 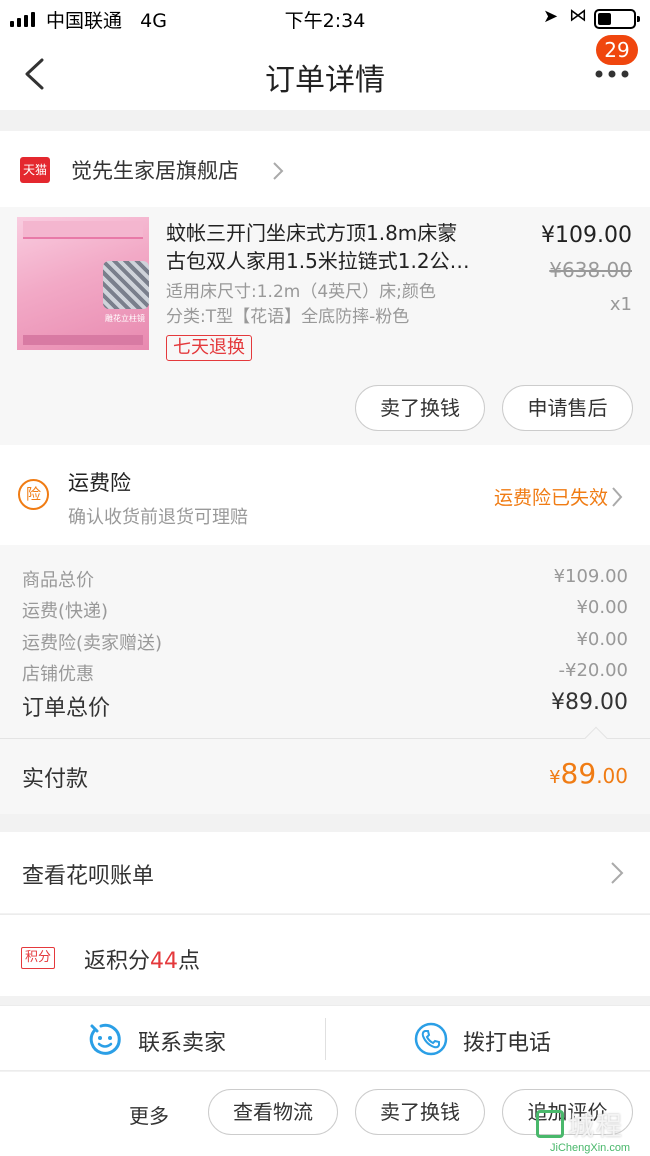 I want to click on product-spec: 适用床尺寸:1.2m（4英尺）床;颜色 分类:T型【花语】全底防摔-粉色, so click(x=301, y=304).